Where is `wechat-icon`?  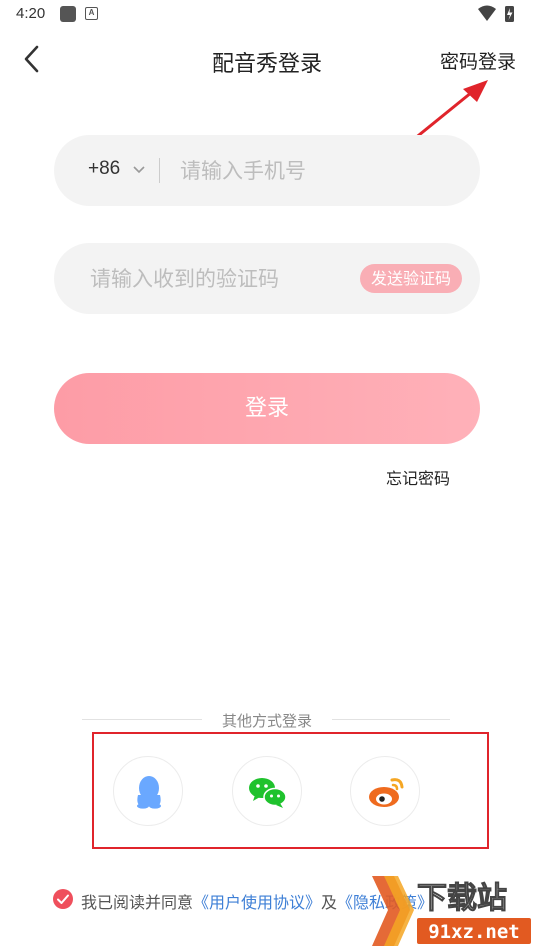
wechat-icon is located at coordinates (268, 793).